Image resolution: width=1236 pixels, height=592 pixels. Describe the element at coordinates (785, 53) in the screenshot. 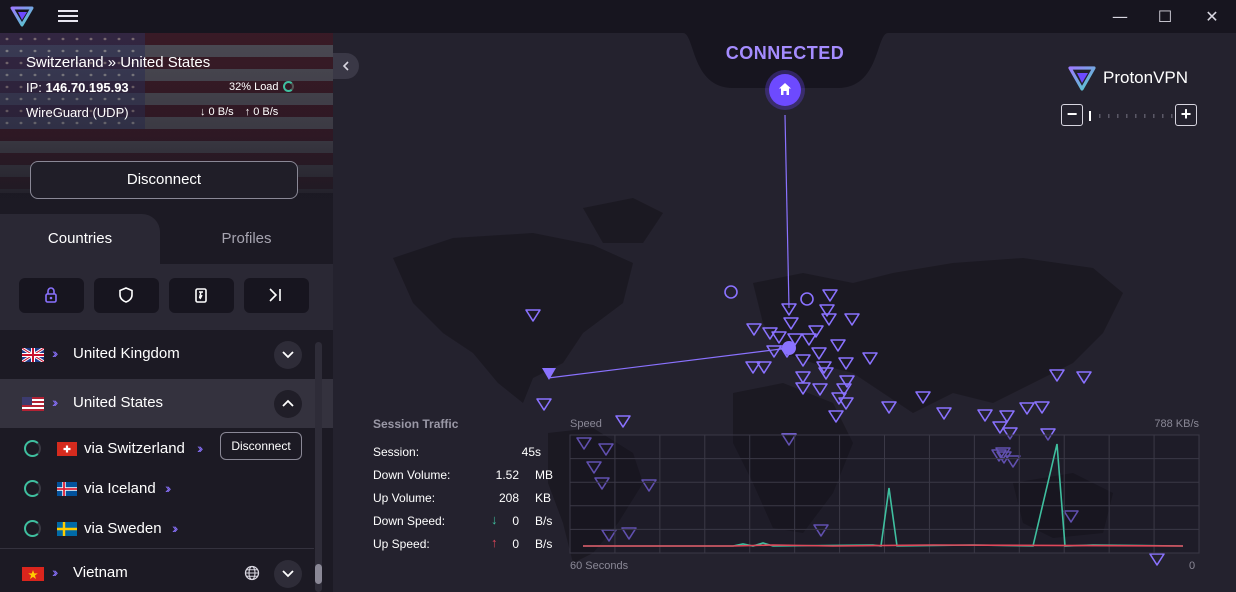

I see `connection-status: CONNECTED` at that location.